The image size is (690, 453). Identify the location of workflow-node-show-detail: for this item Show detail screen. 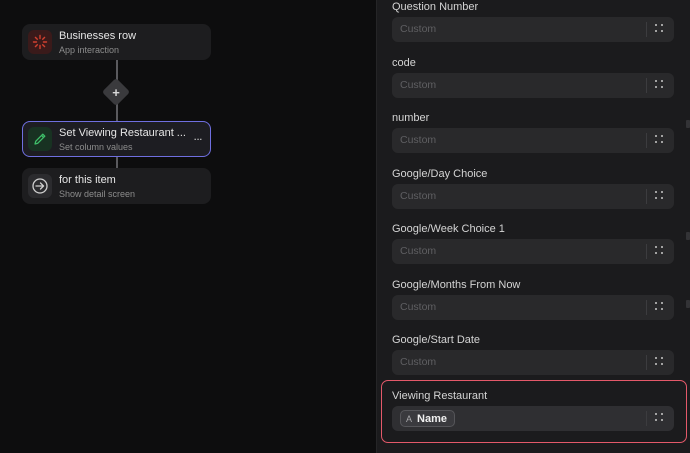
(116, 186).